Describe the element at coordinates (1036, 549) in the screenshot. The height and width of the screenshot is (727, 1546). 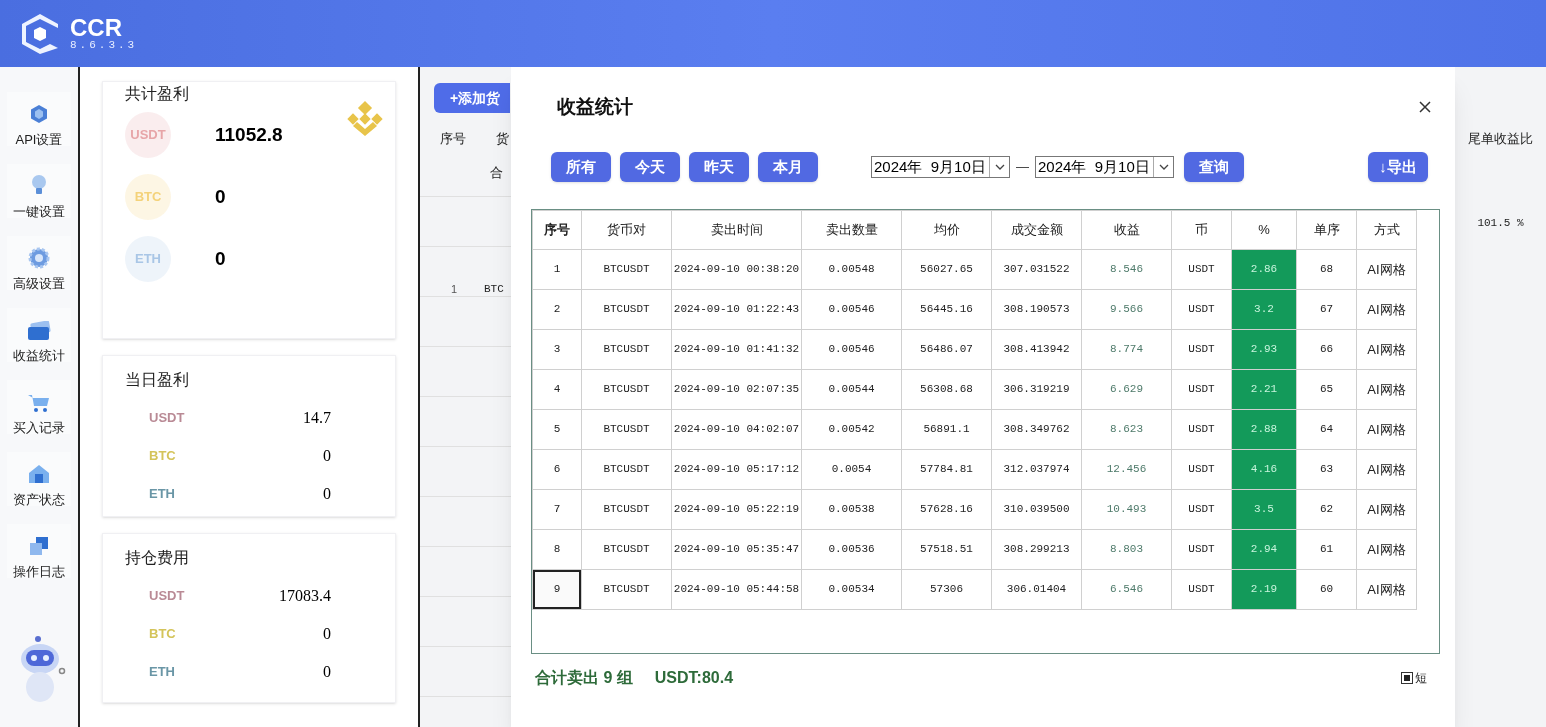
I see `table-cell: 308.299213` at that location.